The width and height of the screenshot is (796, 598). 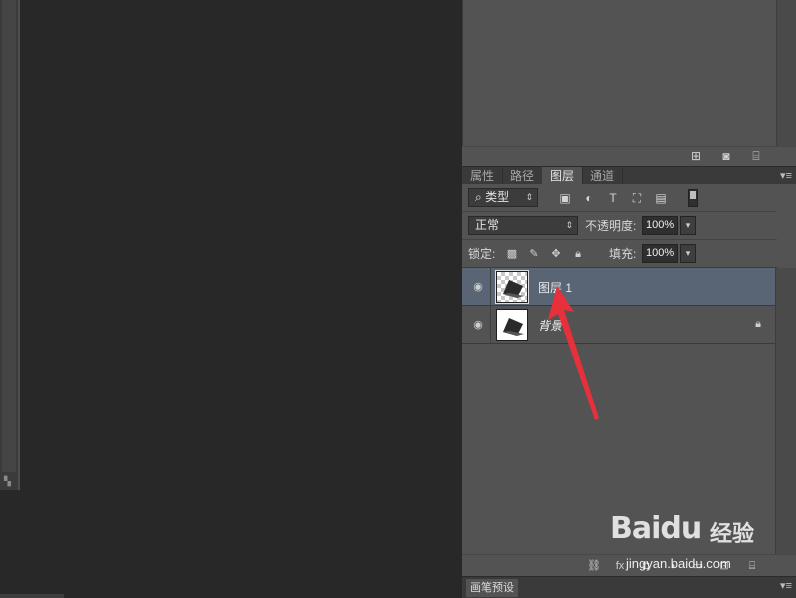 What do you see at coordinates (480, 197) in the screenshot?
I see `search-icon: ⌕` at bounding box center [480, 197].